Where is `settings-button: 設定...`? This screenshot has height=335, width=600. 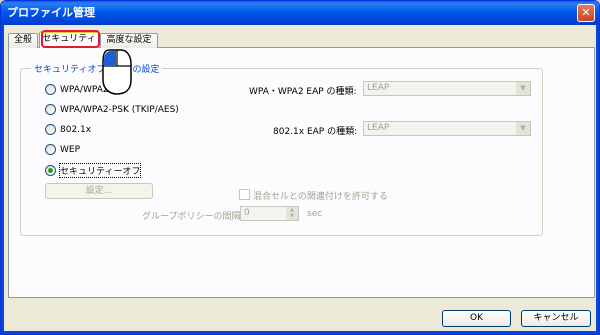
settings-button: 設定... is located at coordinates (99, 191).